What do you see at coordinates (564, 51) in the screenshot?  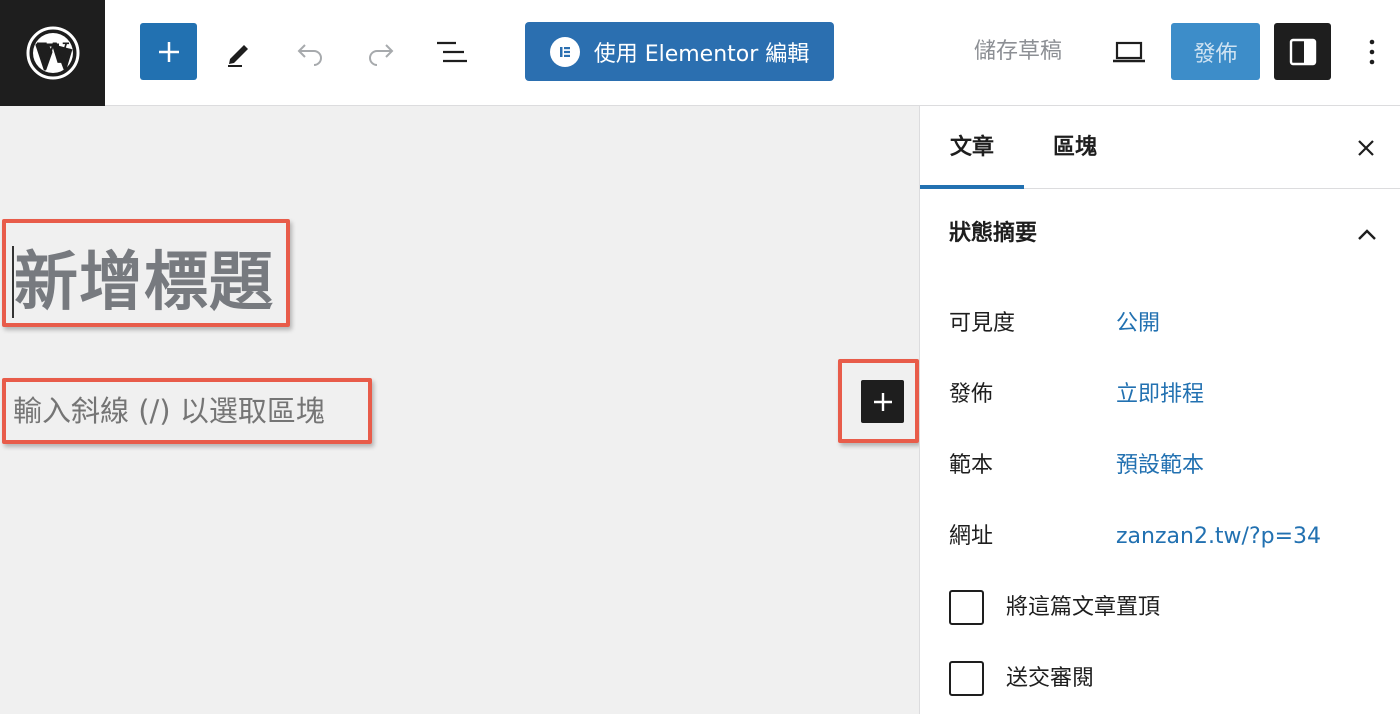 I see `elementor-icon` at bounding box center [564, 51].